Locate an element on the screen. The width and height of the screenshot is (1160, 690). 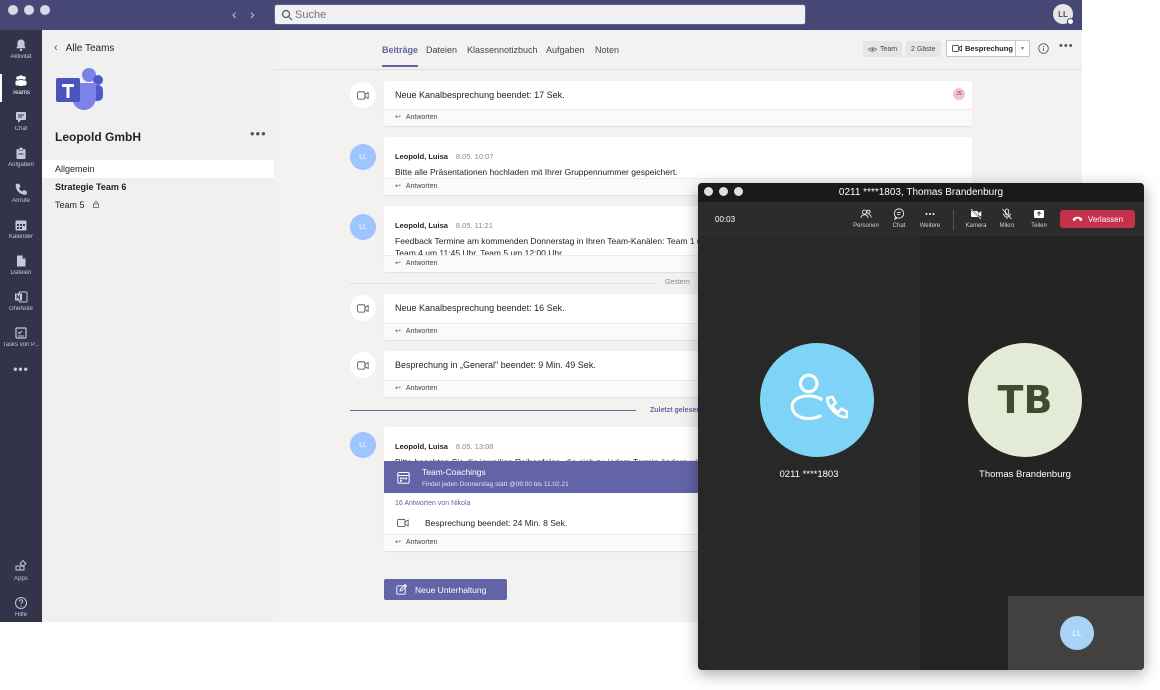
rail-item-help: Hilfe is located at coordinates (21, 607).